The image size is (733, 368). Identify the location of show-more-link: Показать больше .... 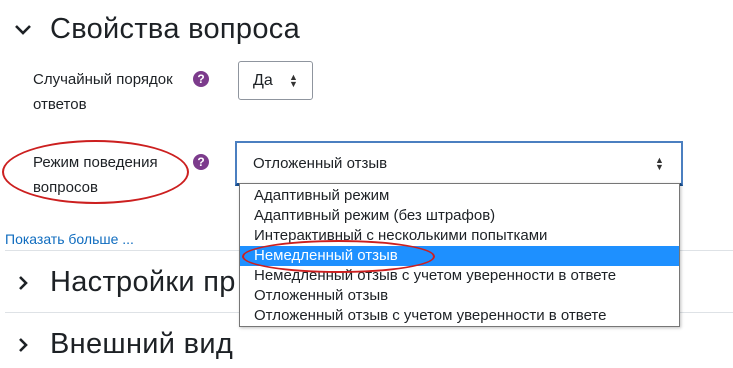
(69, 239).